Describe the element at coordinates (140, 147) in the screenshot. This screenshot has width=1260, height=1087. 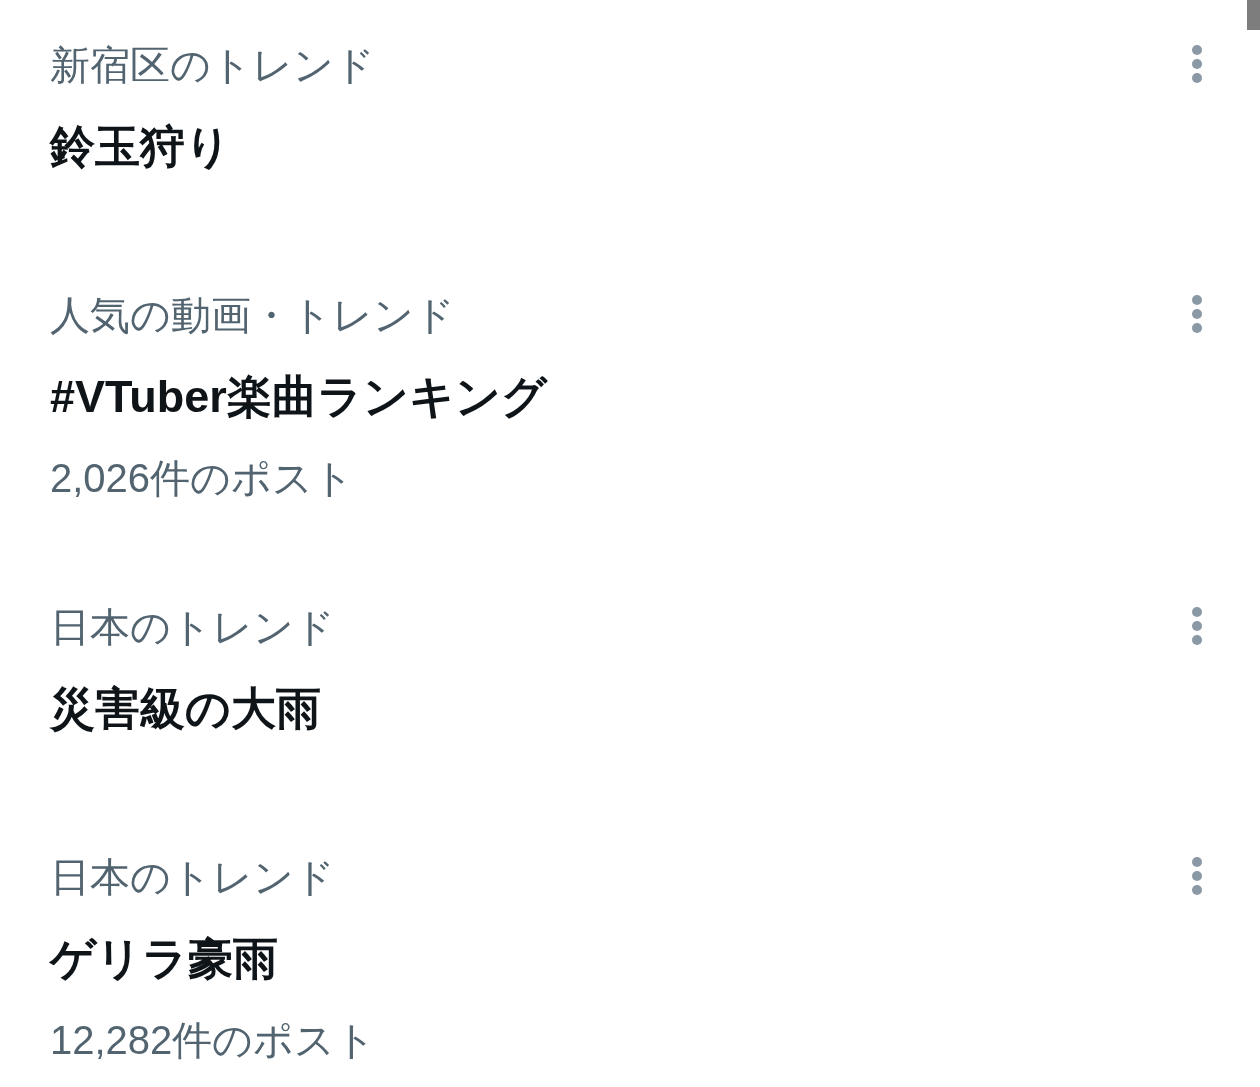
I see `trend-title: 鈴玉狩り` at that location.